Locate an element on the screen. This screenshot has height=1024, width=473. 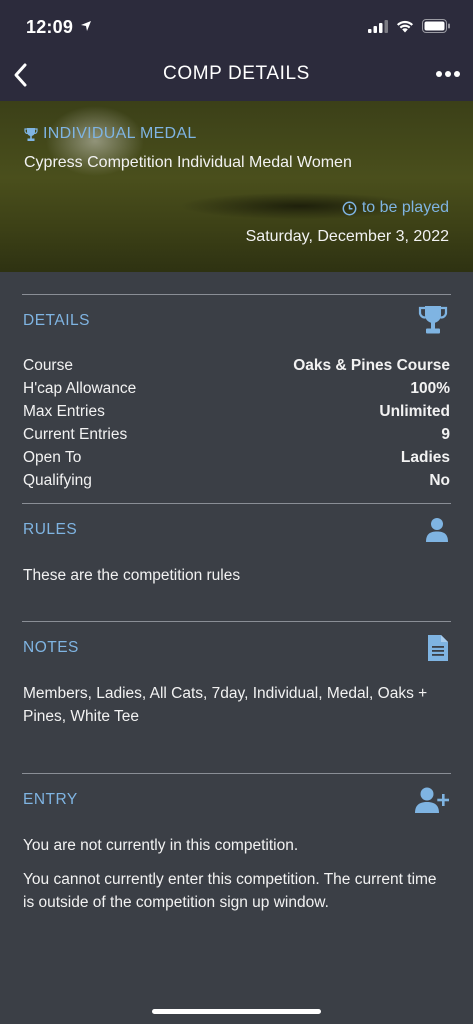
add-person-icon is located at coordinates (432, 800).